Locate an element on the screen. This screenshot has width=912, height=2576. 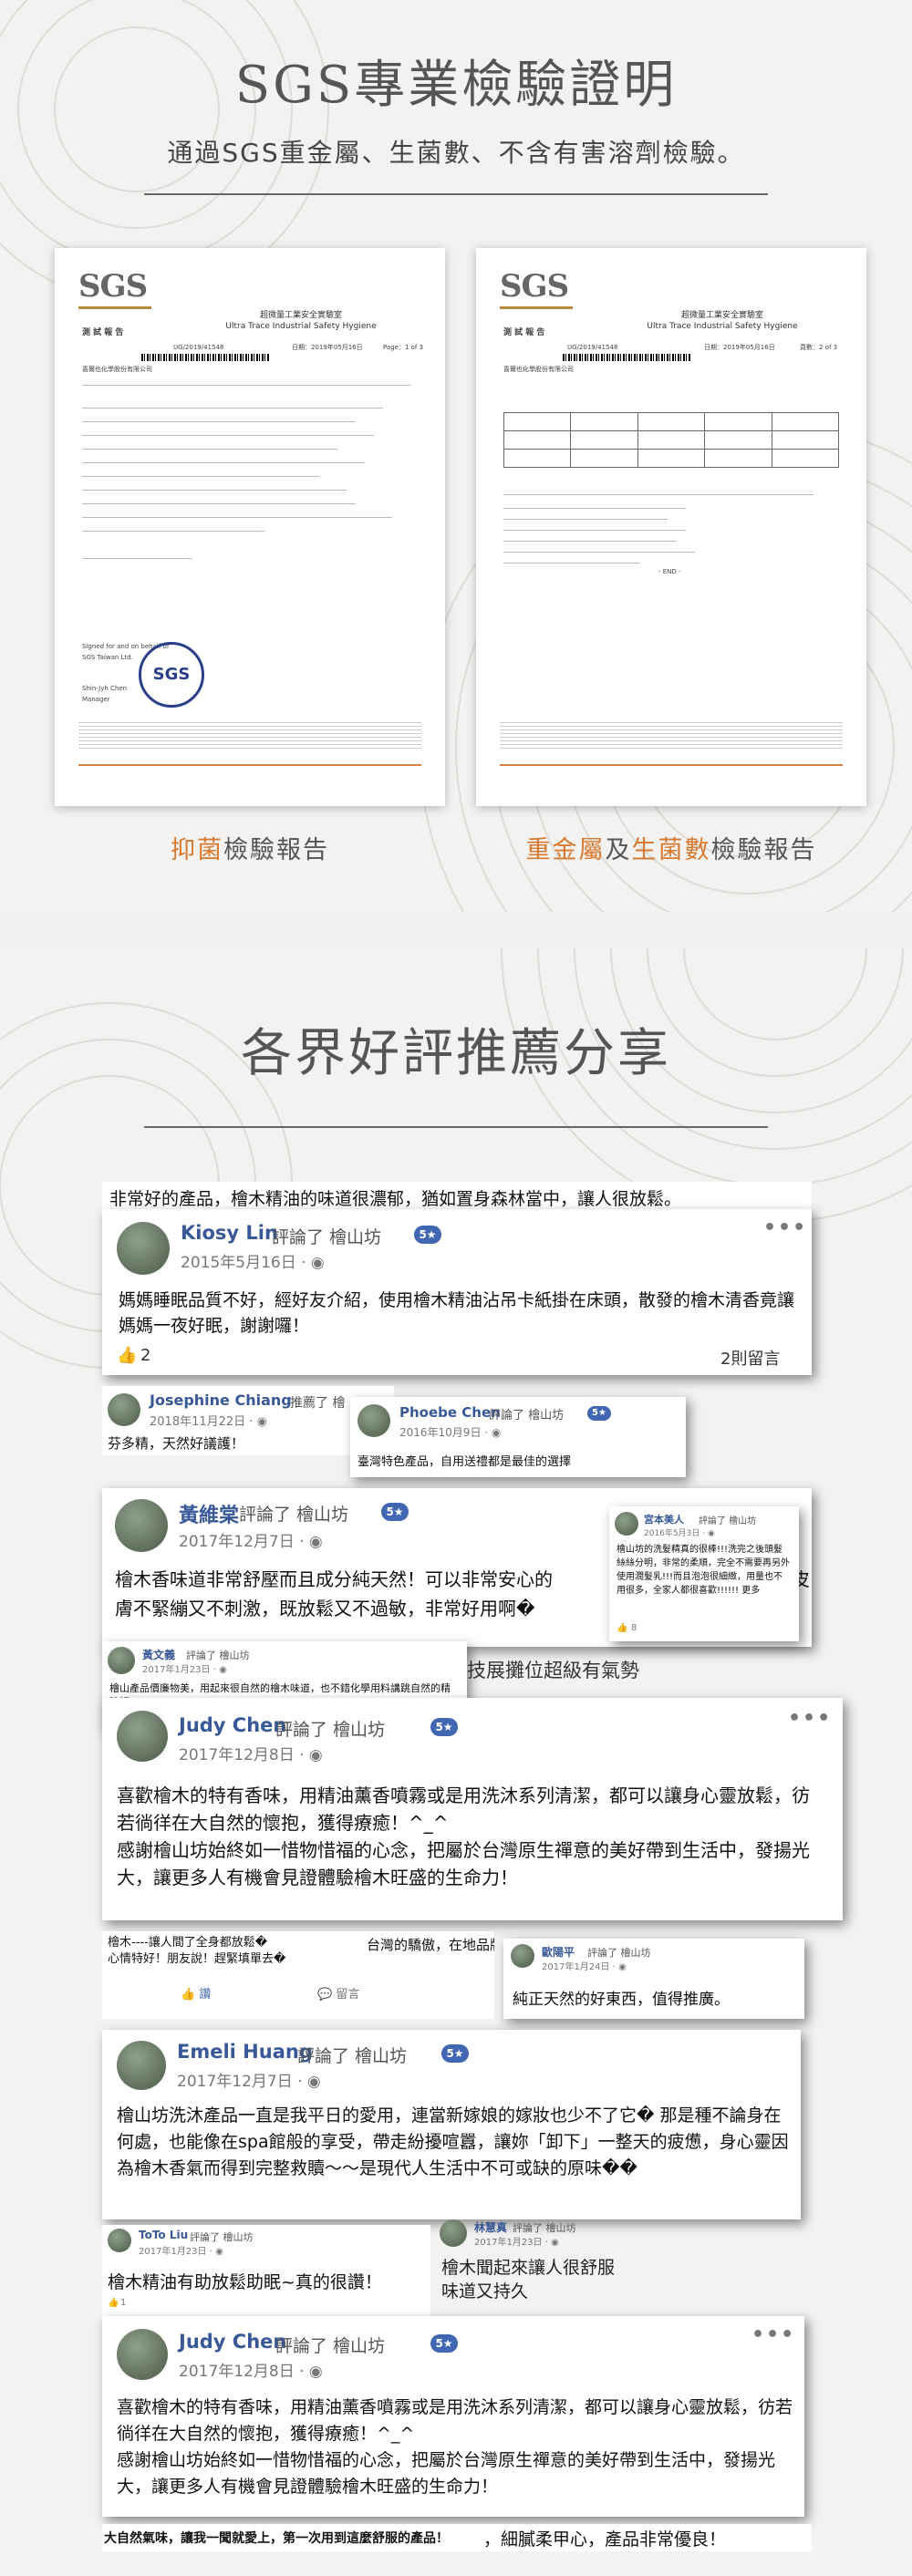
caption-highlight: 重金屬 is located at coordinates (566, 850).